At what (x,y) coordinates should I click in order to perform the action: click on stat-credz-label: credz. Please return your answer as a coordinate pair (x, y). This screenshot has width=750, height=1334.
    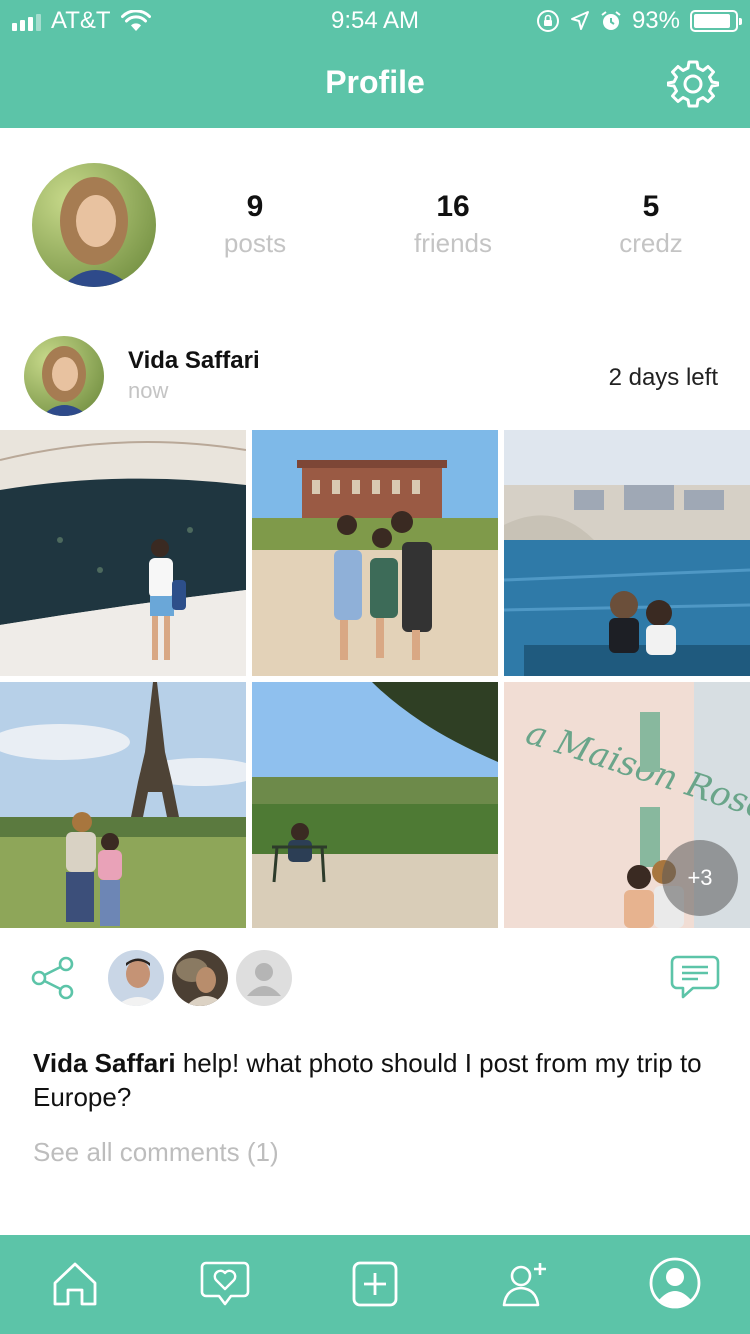
    Looking at the image, I should click on (651, 243).